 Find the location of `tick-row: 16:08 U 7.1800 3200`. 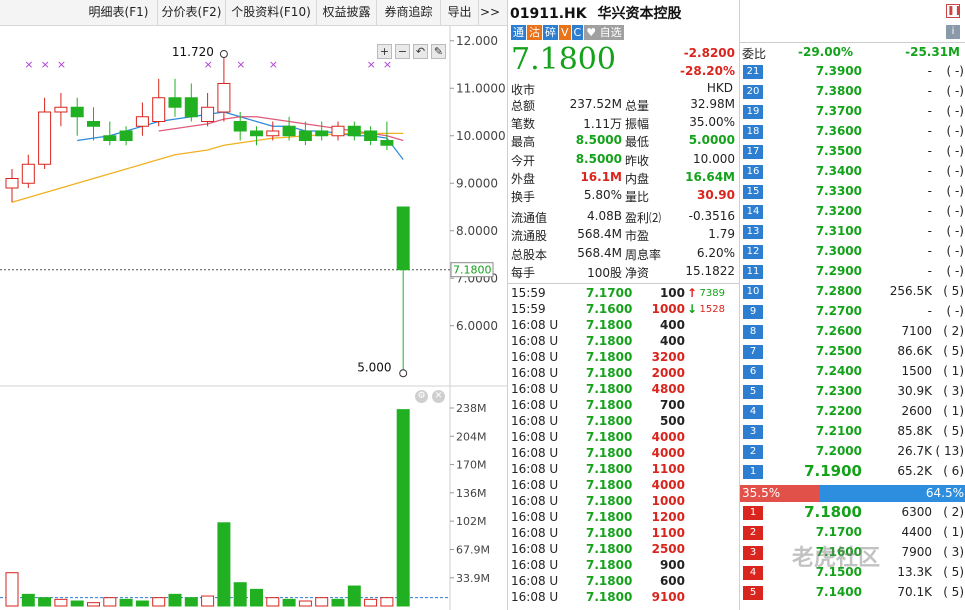

tick-row: 16:08 U 7.1800 3200 is located at coordinates (623, 358).